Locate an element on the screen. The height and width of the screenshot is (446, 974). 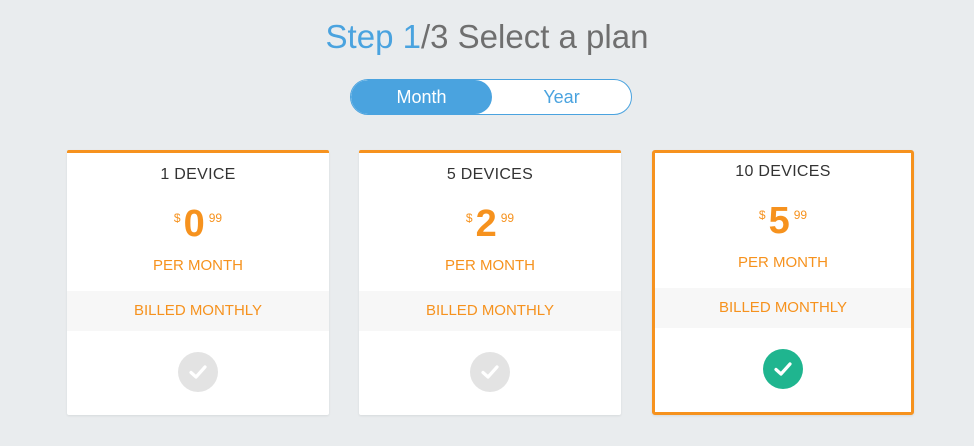
plan-name: 1 DEVICE is located at coordinates (198, 174).